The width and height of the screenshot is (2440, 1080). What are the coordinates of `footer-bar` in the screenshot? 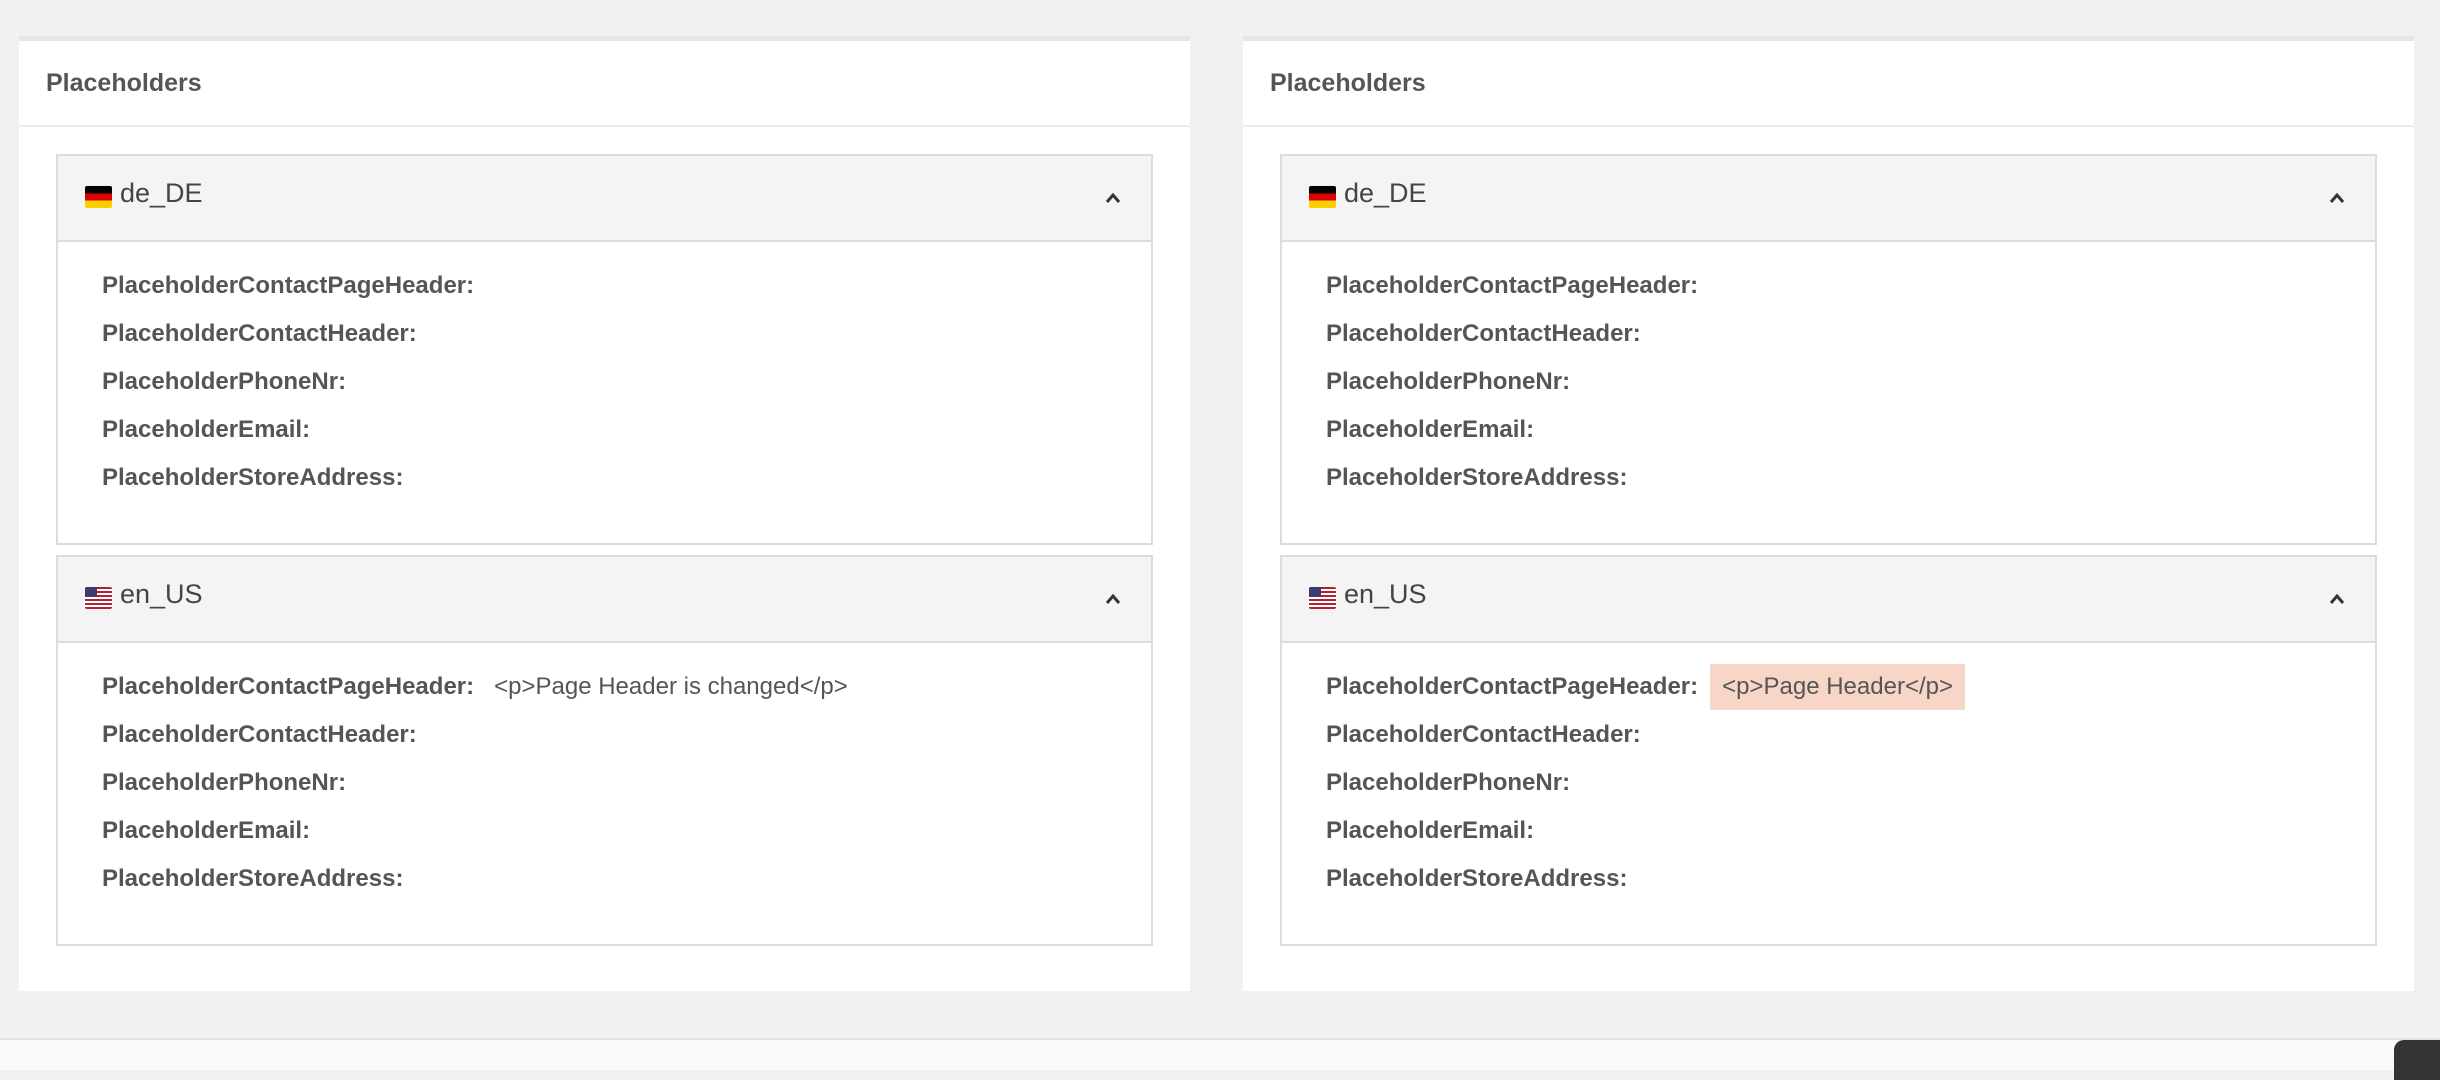 It's located at (1220, 1054).